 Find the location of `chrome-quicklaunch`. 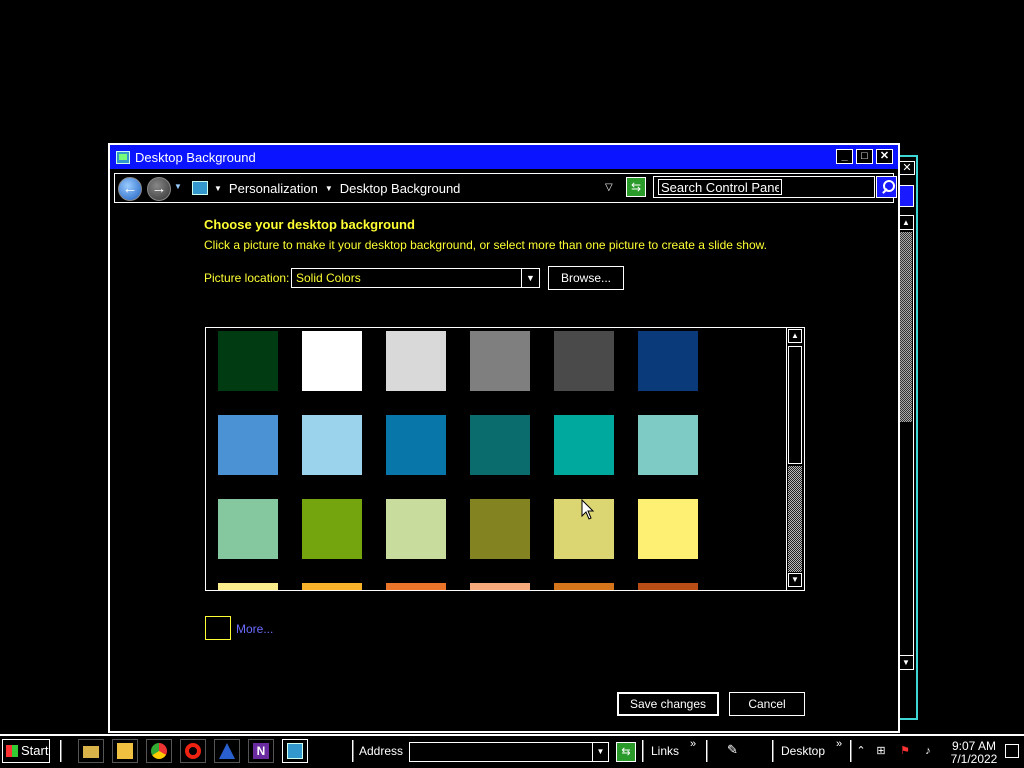

chrome-quicklaunch is located at coordinates (159, 751).